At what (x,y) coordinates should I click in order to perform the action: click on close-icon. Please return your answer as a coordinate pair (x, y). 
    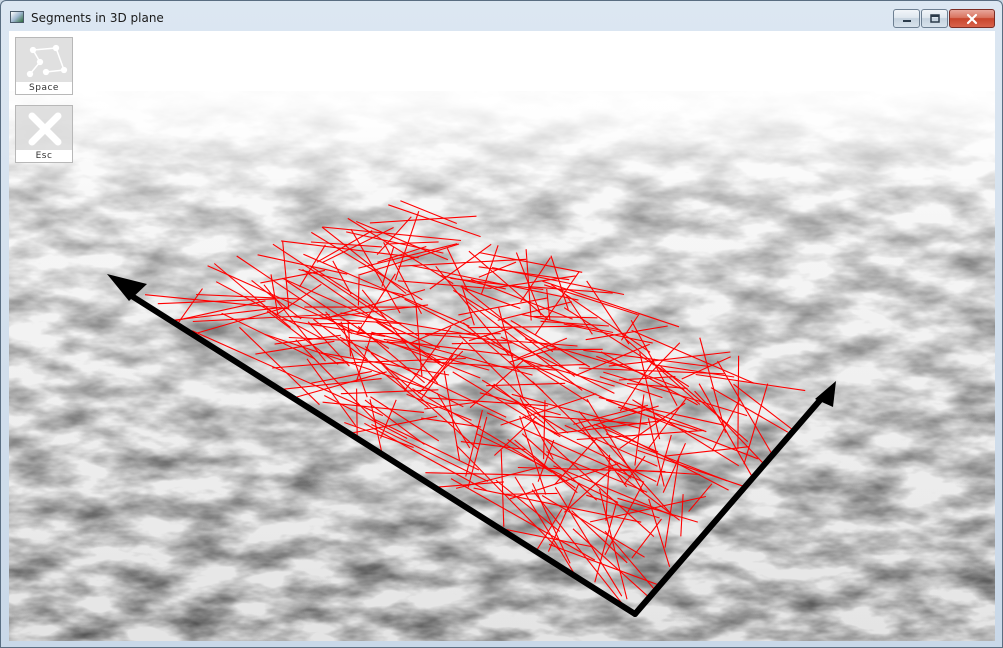
    Looking at the image, I should click on (972, 18).